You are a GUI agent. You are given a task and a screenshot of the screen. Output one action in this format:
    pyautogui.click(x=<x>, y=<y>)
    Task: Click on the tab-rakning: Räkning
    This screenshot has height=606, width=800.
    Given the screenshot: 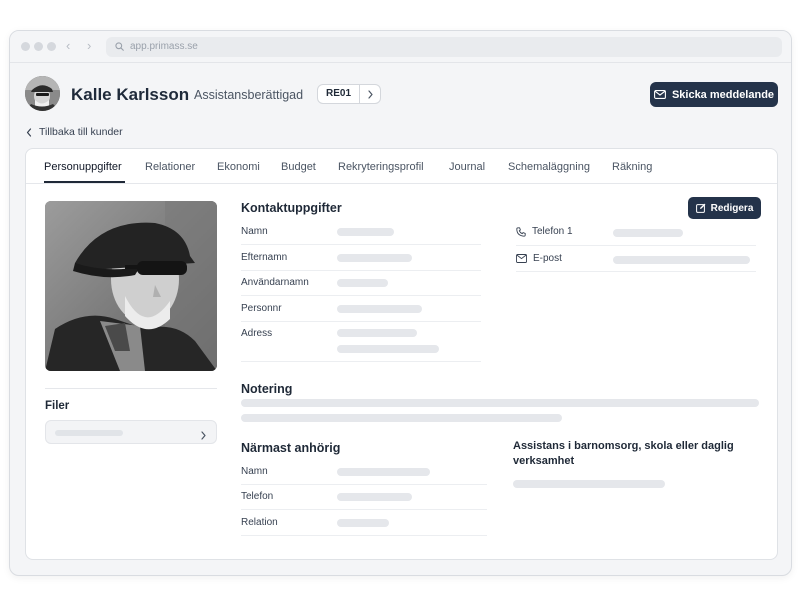 What is the action you would take?
    pyautogui.click(x=632, y=167)
    